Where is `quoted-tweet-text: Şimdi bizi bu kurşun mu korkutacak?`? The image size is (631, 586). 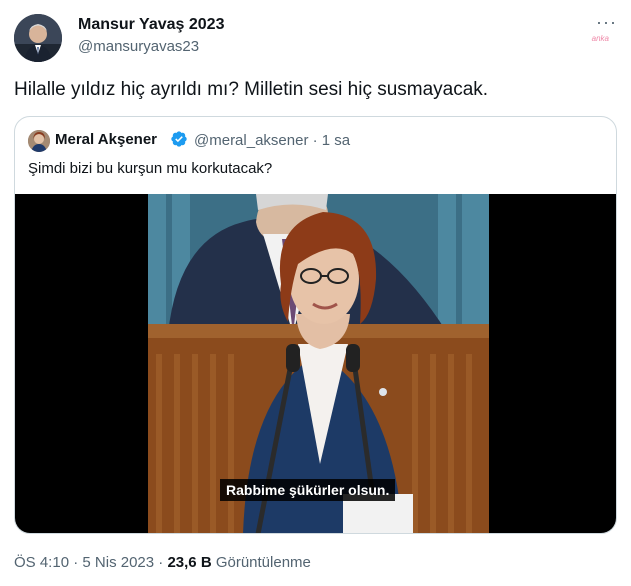 quoted-tweet-text: Şimdi bizi bu kurşun mu korkutacak? is located at coordinates (150, 168).